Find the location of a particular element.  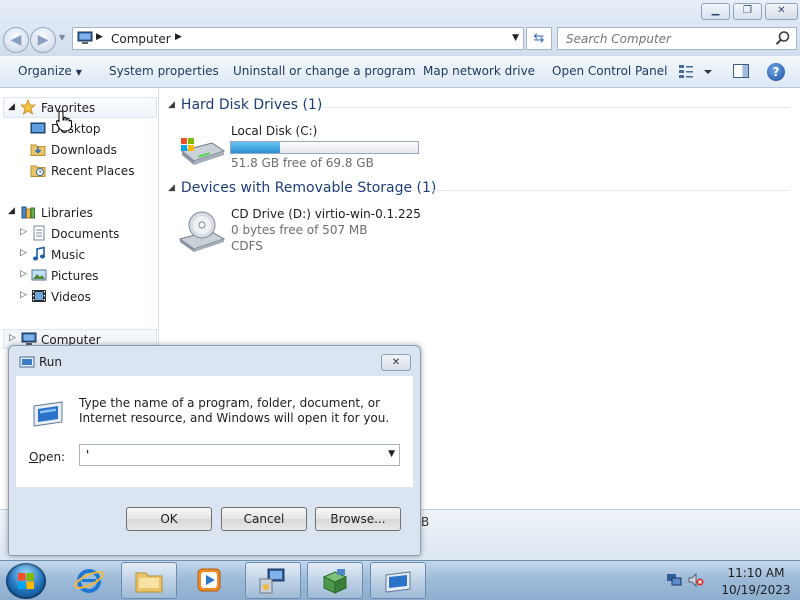

refresh-button: ⇆ is located at coordinates (539, 38).